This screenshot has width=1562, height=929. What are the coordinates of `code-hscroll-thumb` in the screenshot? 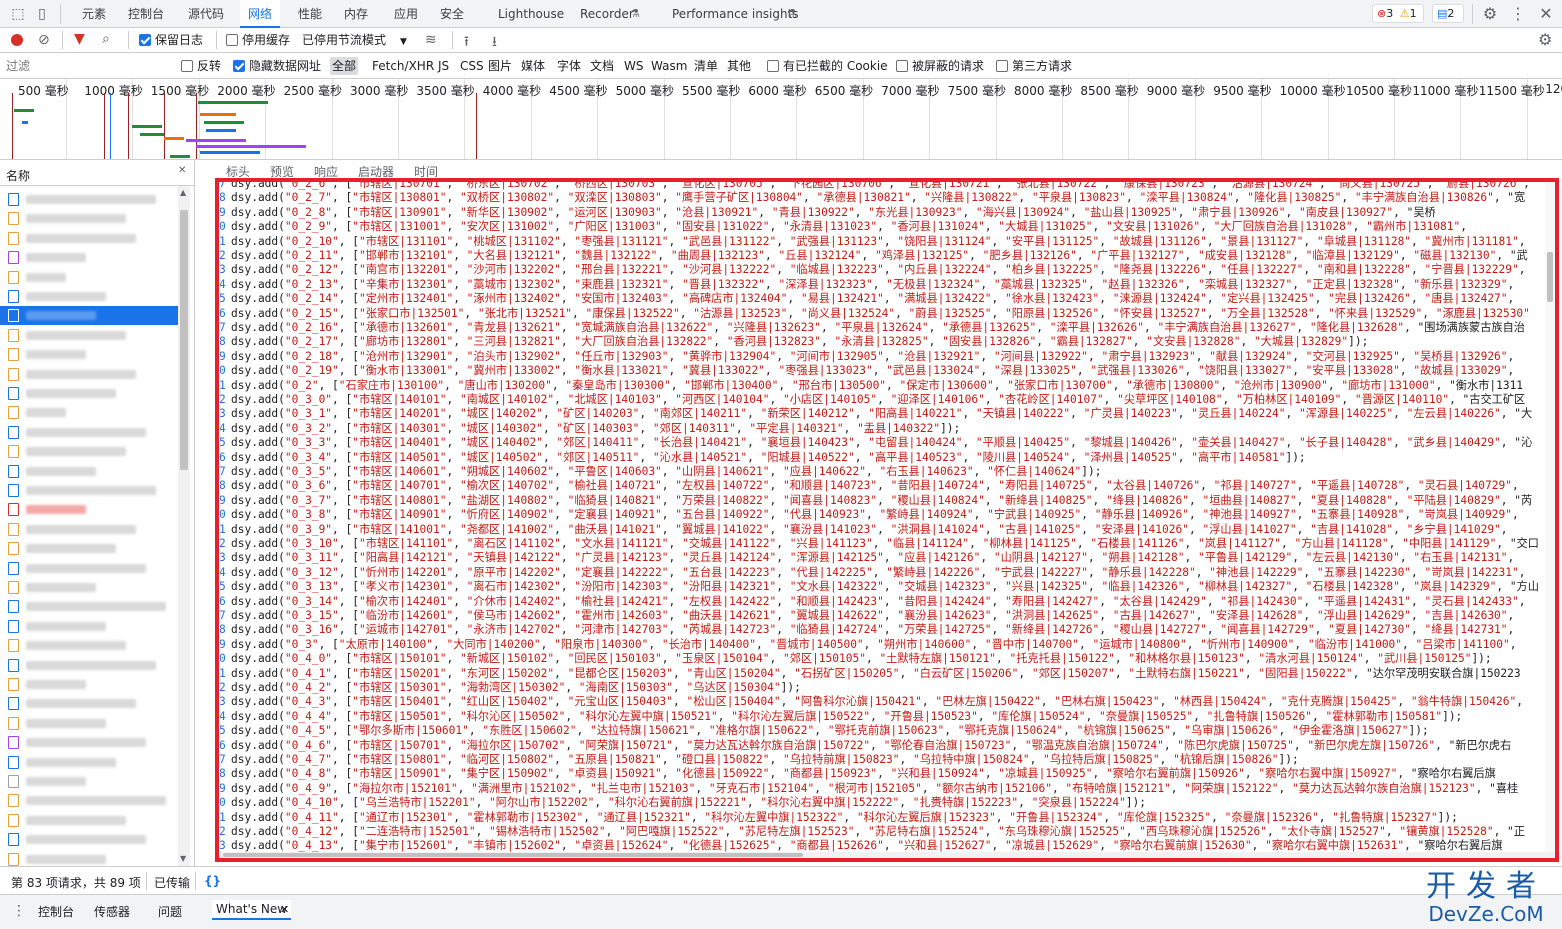 It's located at (513, 855).